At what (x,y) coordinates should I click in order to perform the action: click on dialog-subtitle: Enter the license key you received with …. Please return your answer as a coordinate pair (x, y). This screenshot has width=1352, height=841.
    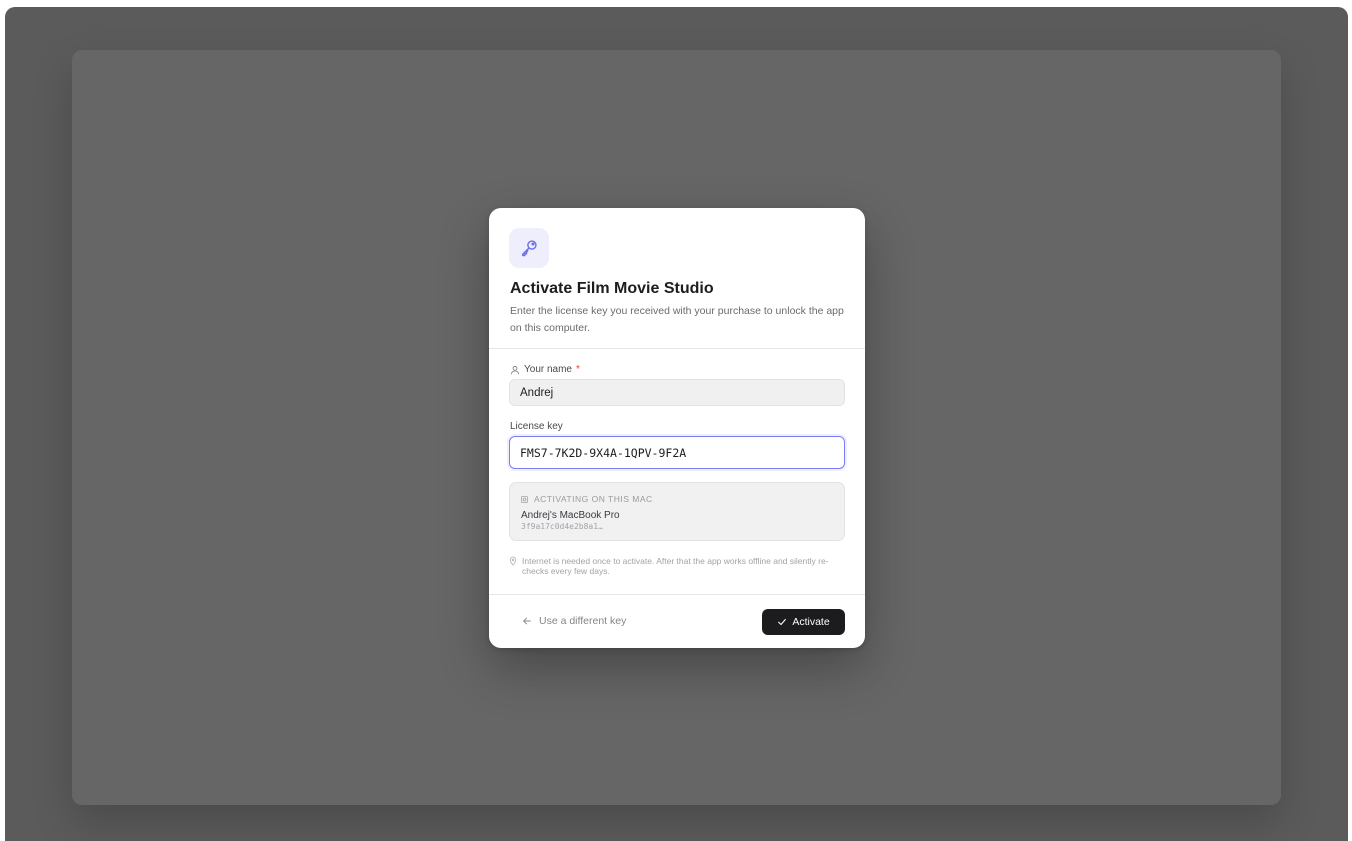
    Looking at the image, I should click on (677, 319).